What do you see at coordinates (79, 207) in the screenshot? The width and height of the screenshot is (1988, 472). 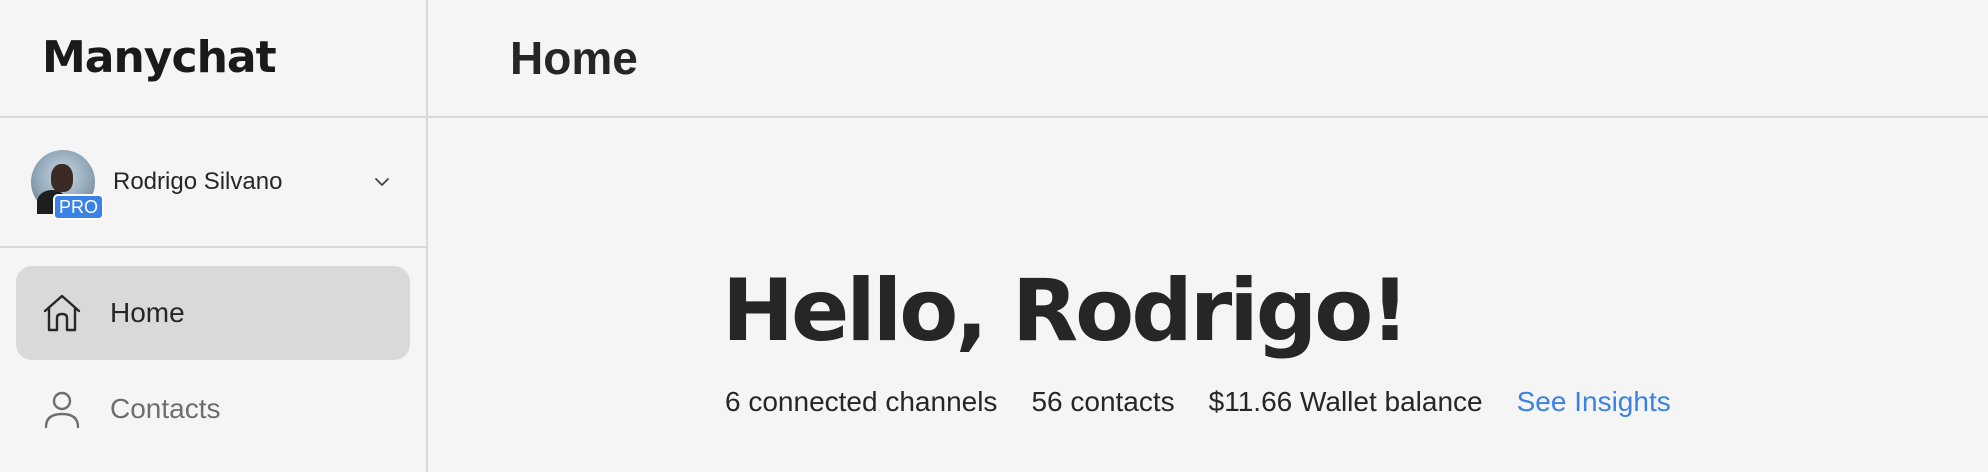 I see `pro-badge: PRO` at bounding box center [79, 207].